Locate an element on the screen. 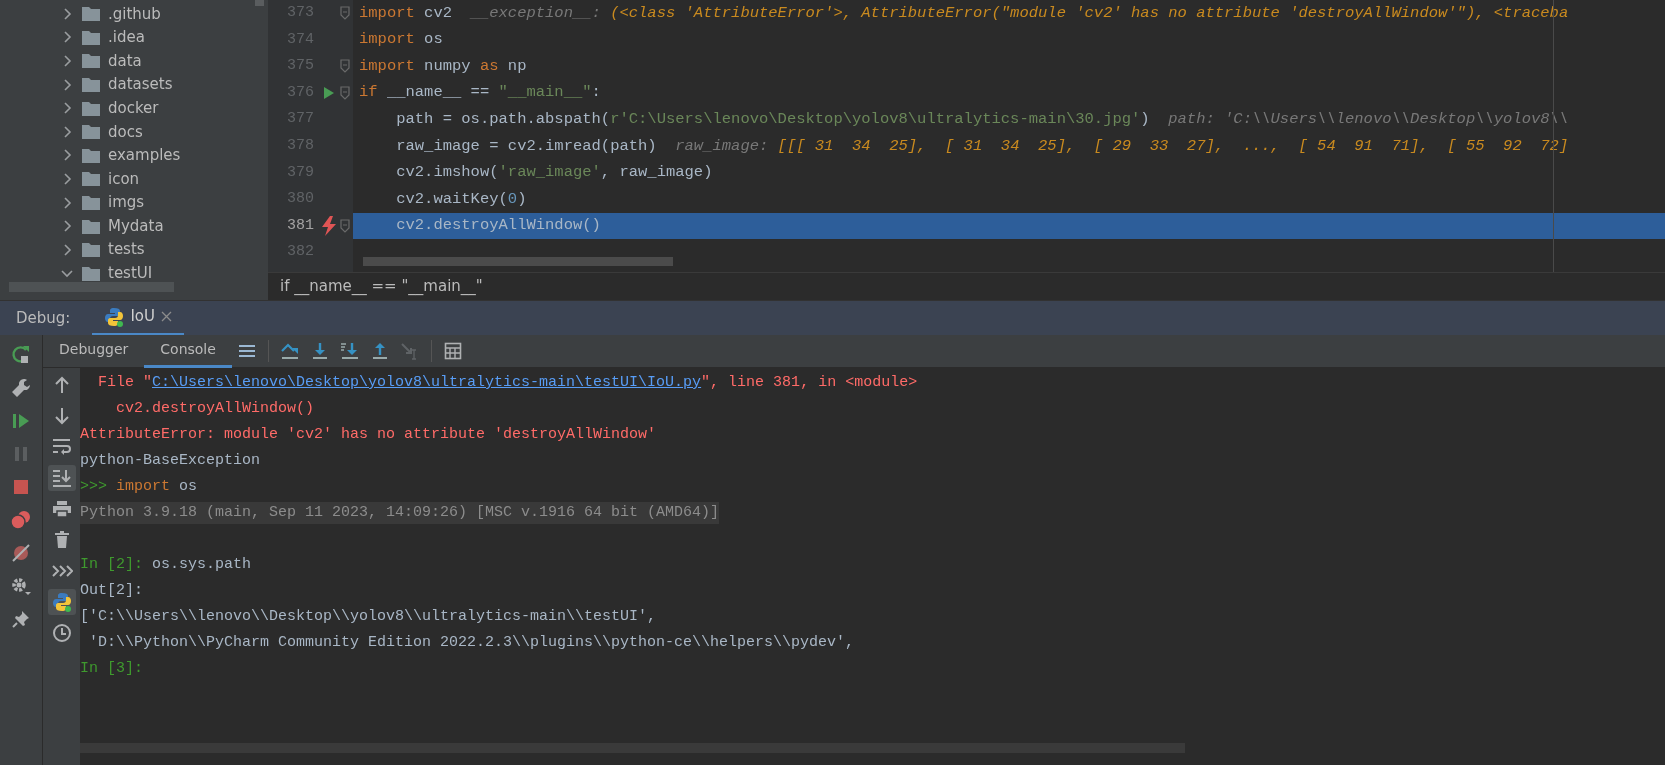  folder-name: examples is located at coordinates (144, 156).